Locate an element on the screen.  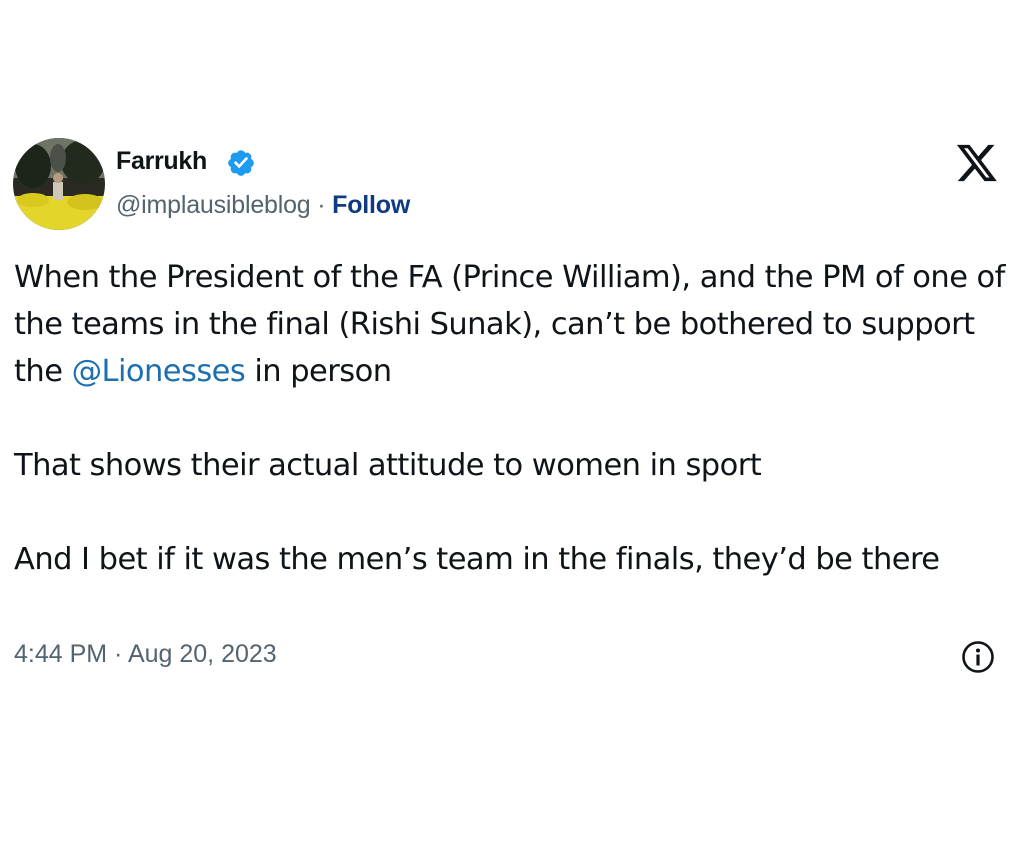
handle-row: @implausibleblog · Follow is located at coordinates (263, 205).